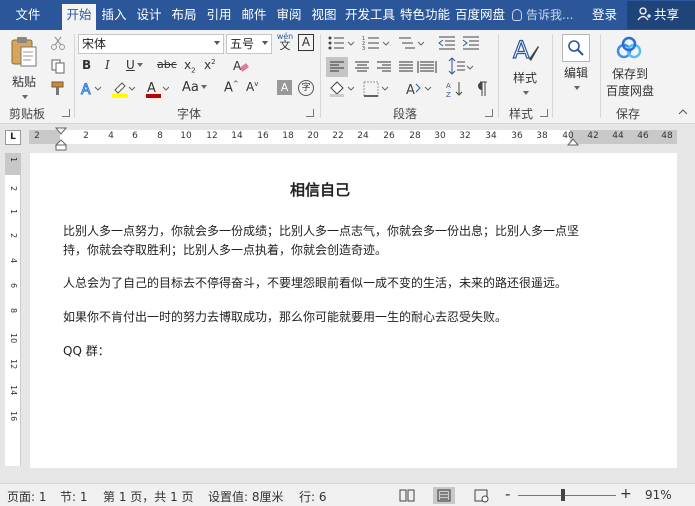 The width and height of the screenshot is (695, 506). Describe the element at coordinates (370, 15) in the screenshot. I see `tab-developer: 开发工具` at that location.